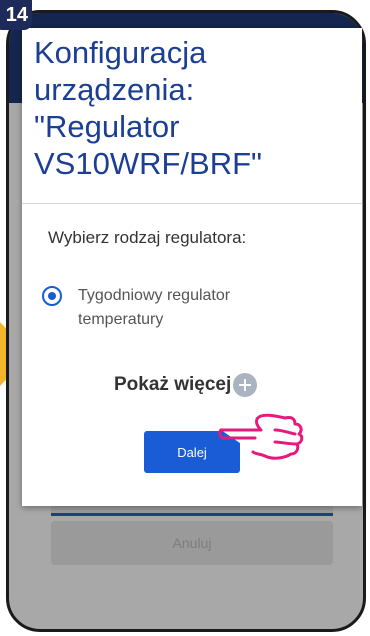 The width and height of the screenshot is (370, 636). I want to click on radio-button, so click(52, 296).